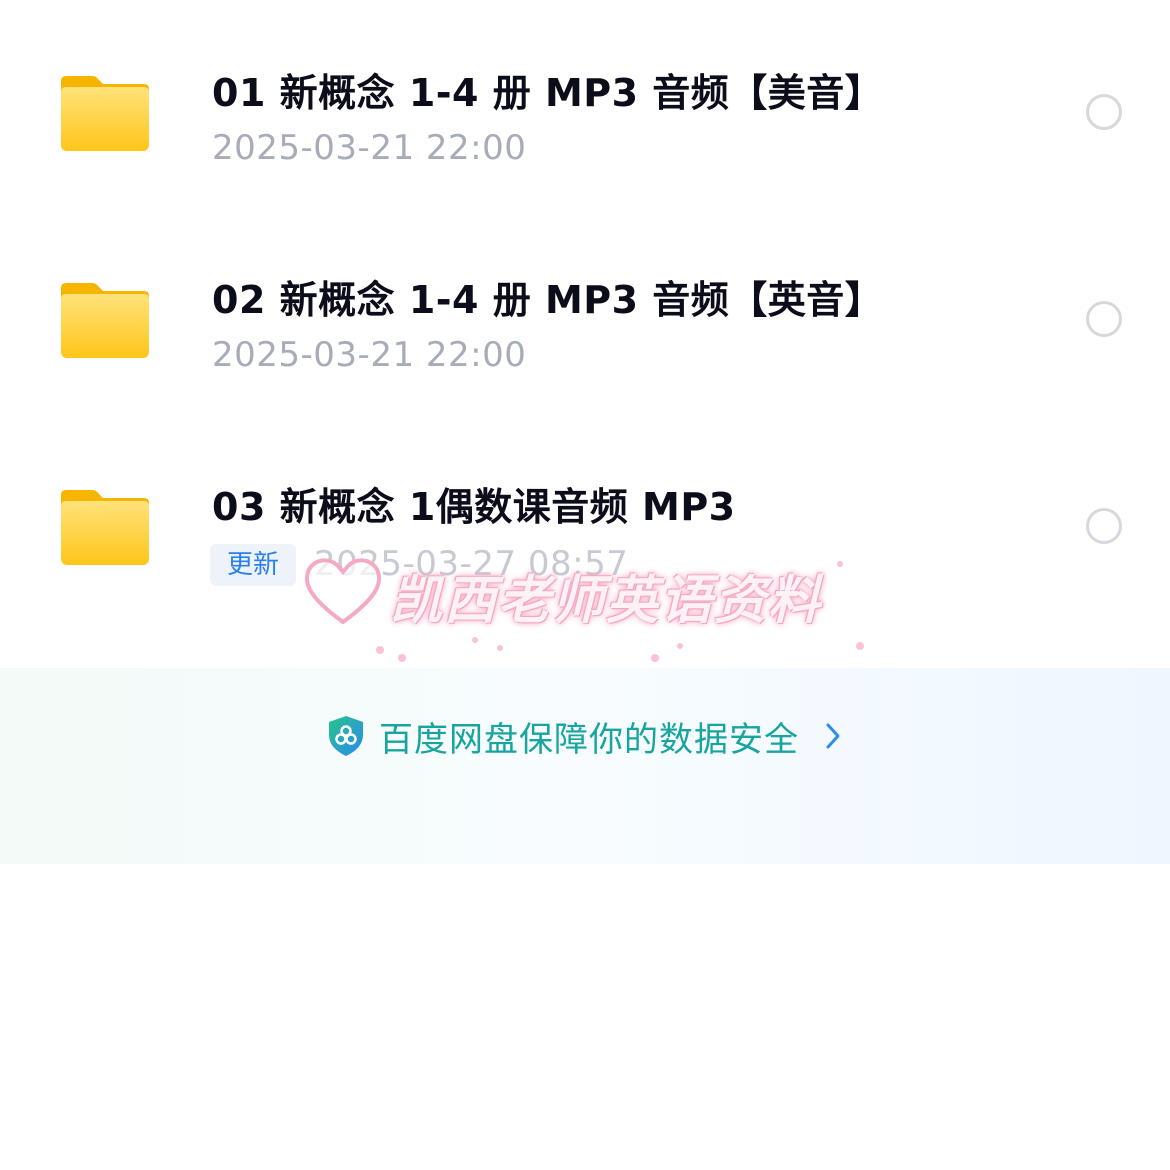 This screenshot has width=1170, height=1170. Describe the element at coordinates (547, 296) in the screenshot. I see `file-name: 02 新概念 1-4 册 MP3 音频【英音】` at that location.